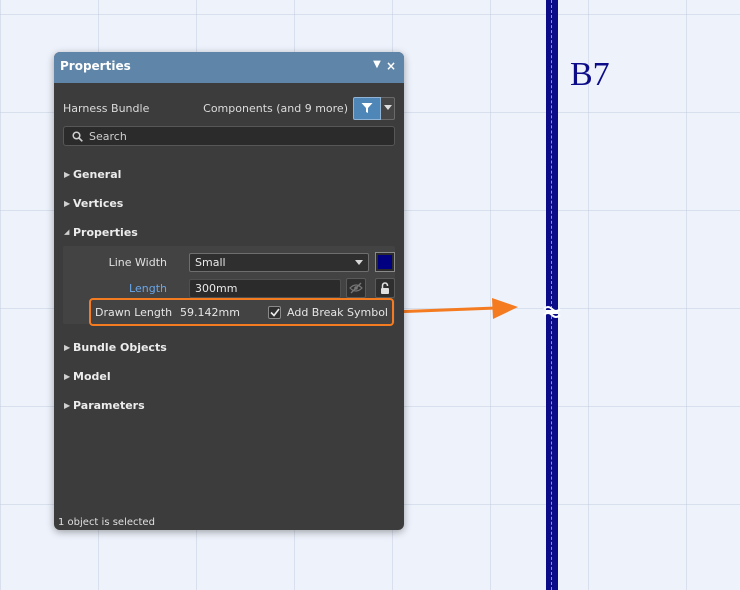 The image size is (740, 590). What do you see at coordinates (95, 66) in the screenshot?
I see `panel-title: Properties` at bounding box center [95, 66].